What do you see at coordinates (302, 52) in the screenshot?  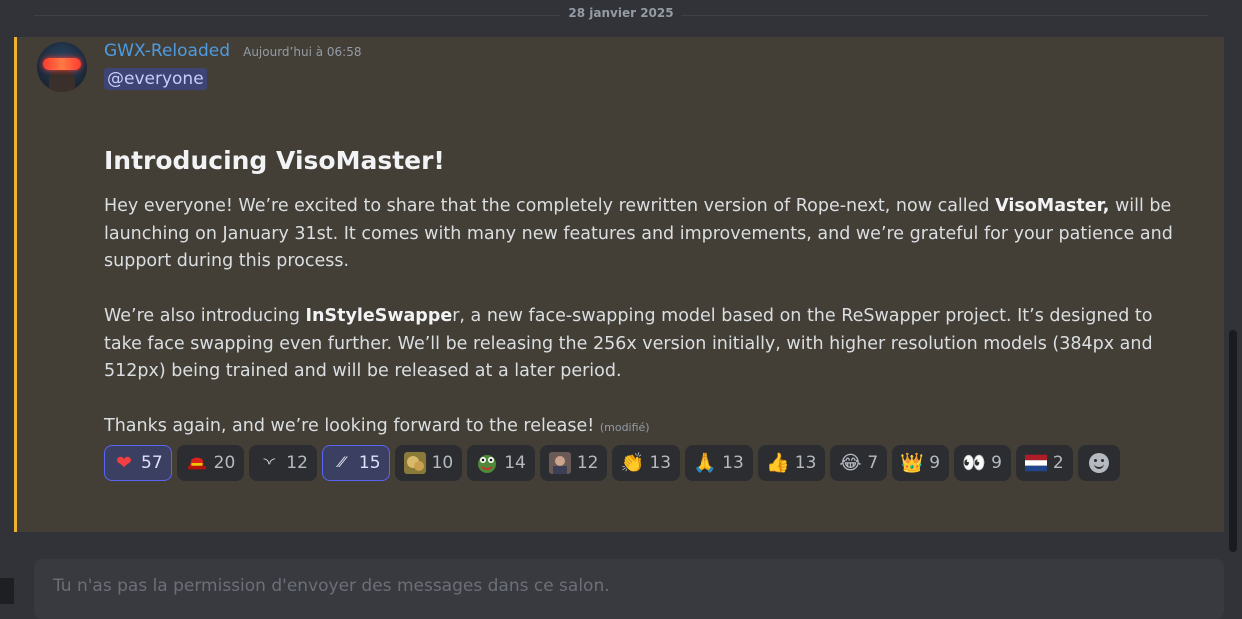 I see `timestamp: Aujourd’hui à 06:58` at bounding box center [302, 52].